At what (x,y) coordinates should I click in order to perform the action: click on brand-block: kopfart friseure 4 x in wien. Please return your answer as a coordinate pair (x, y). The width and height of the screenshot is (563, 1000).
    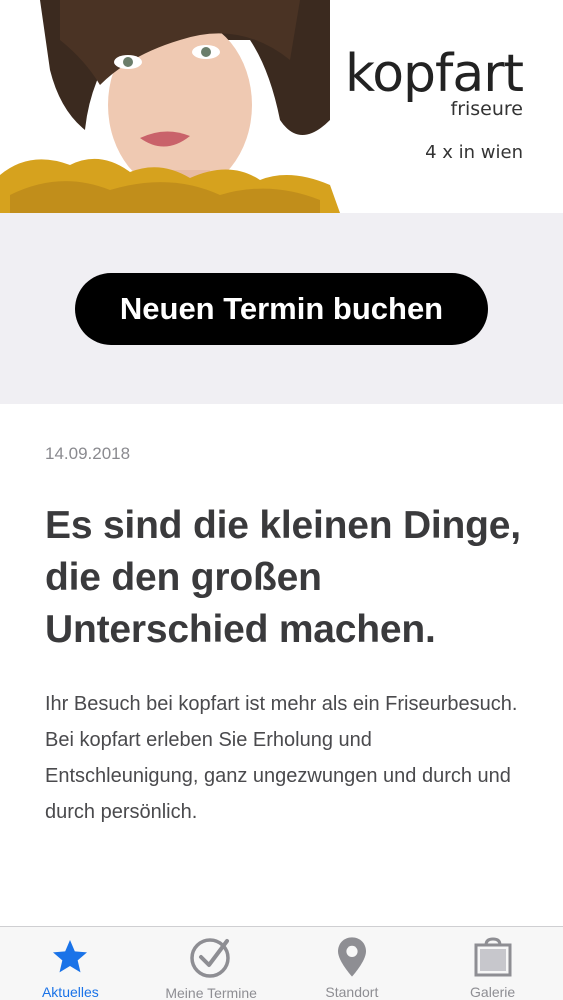
    Looking at the image, I should click on (434, 103).